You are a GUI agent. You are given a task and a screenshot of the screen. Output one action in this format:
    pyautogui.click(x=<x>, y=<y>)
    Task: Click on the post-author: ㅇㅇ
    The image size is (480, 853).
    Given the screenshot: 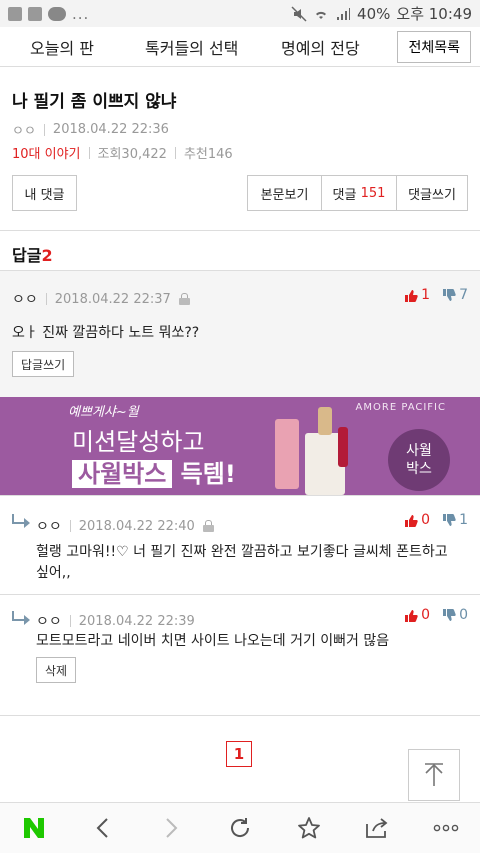 What is the action you would take?
    pyautogui.click(x=24, y=129)
    